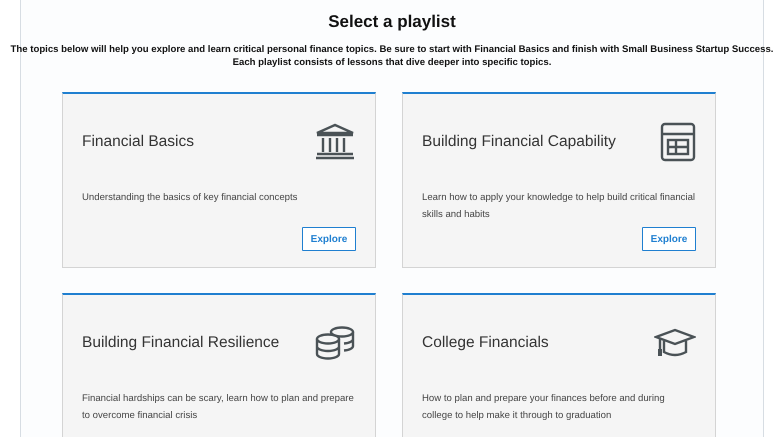 Image resolution: width=784 pixels, height=437 pixels. What do you see at coordinates (678, 142) in the screenshot?
I see `calculator-icon` at bounding box center [678, 142].